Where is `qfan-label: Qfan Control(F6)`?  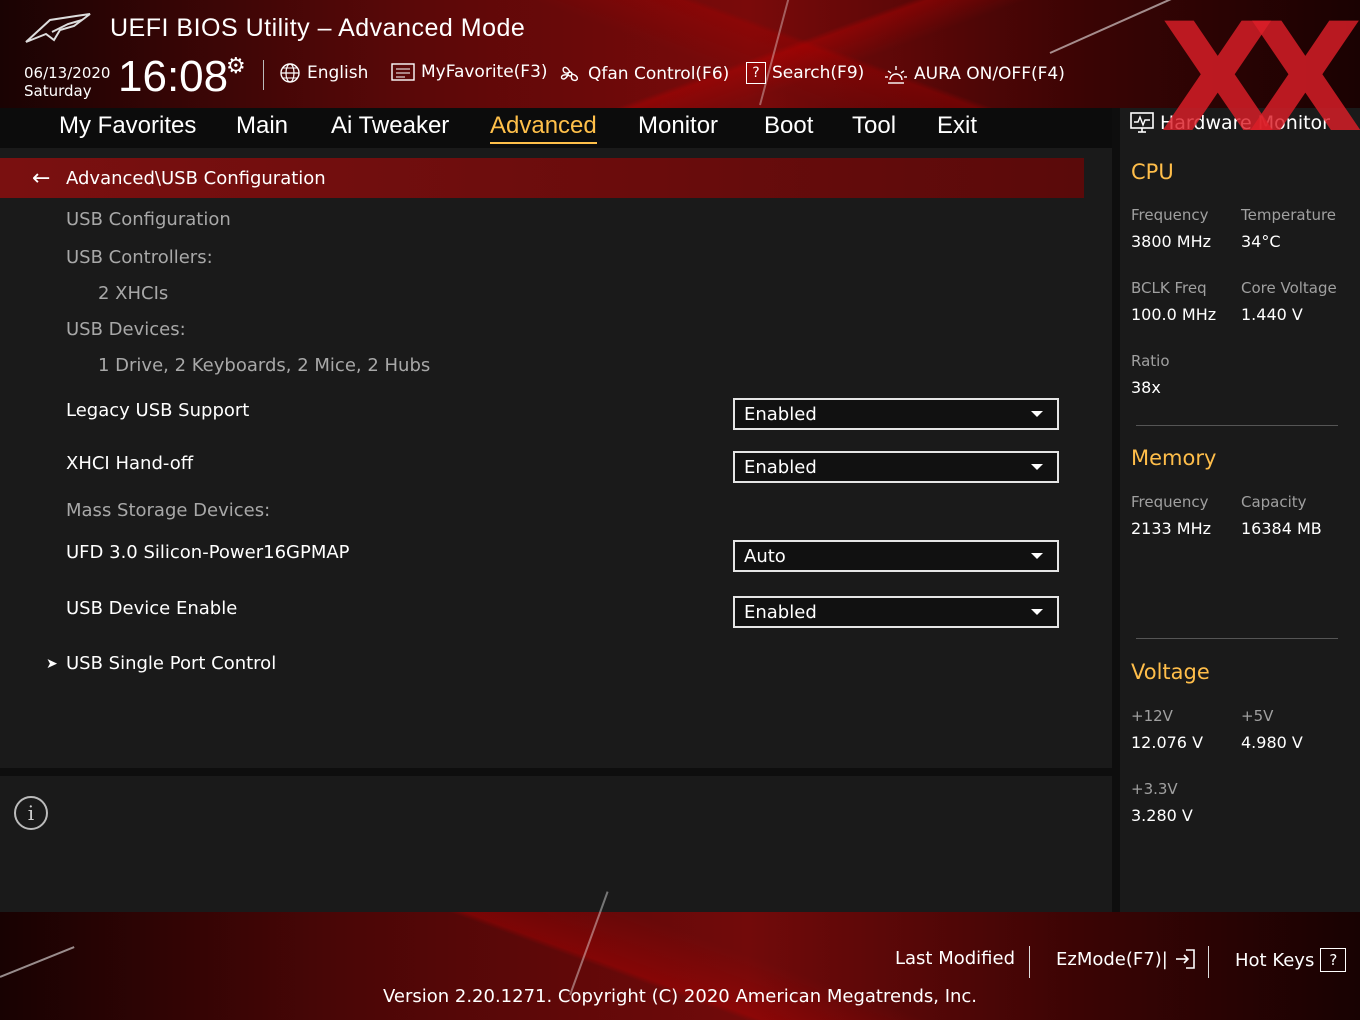 qfan-label: Qfan Control(F6) is located at coordinates (659, 74).